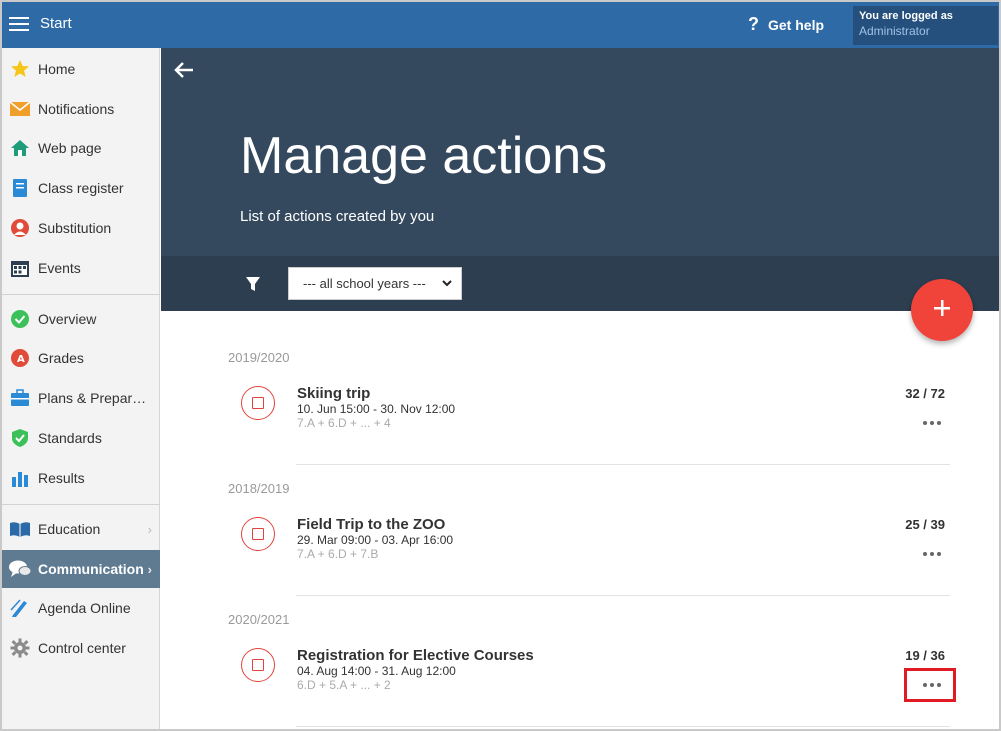 The image size is (1001, 731). Describe the element at coordinates (61, 358) in the screenshot. I see `sidebar-item-label: Grades` at that location.